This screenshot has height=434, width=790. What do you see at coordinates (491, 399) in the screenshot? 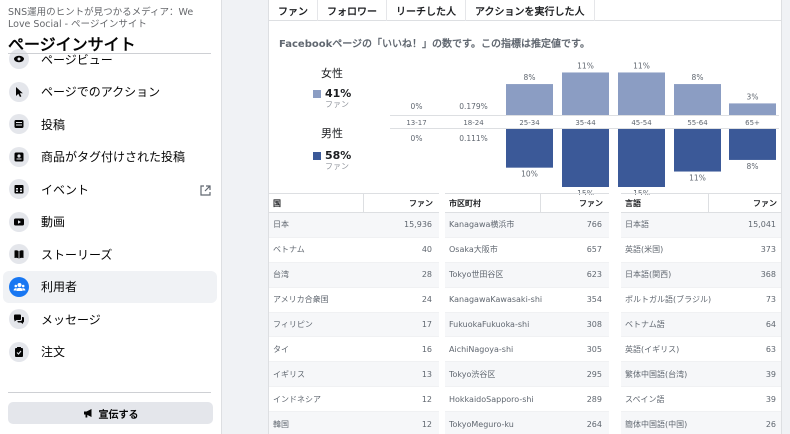
I see `row-name: HokkaidoSapporo-shi` at bounding box center [491, 399].